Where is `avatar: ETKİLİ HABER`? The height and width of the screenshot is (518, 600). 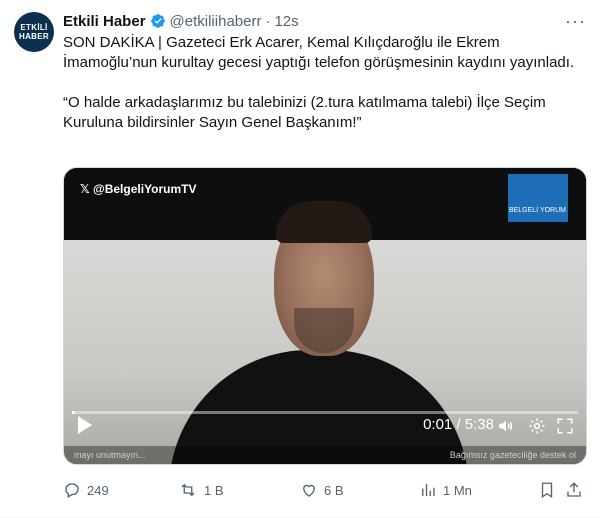 avatar: ETKİLİ HABER is located at coordinates (34, 32).